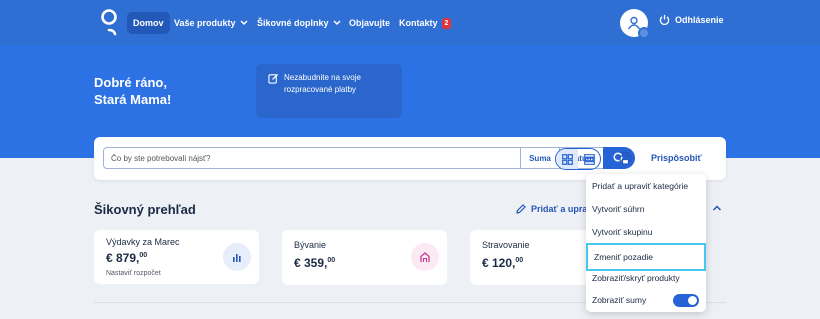  I want to click on logout-label: Odhlásenie, so click(699, 19).